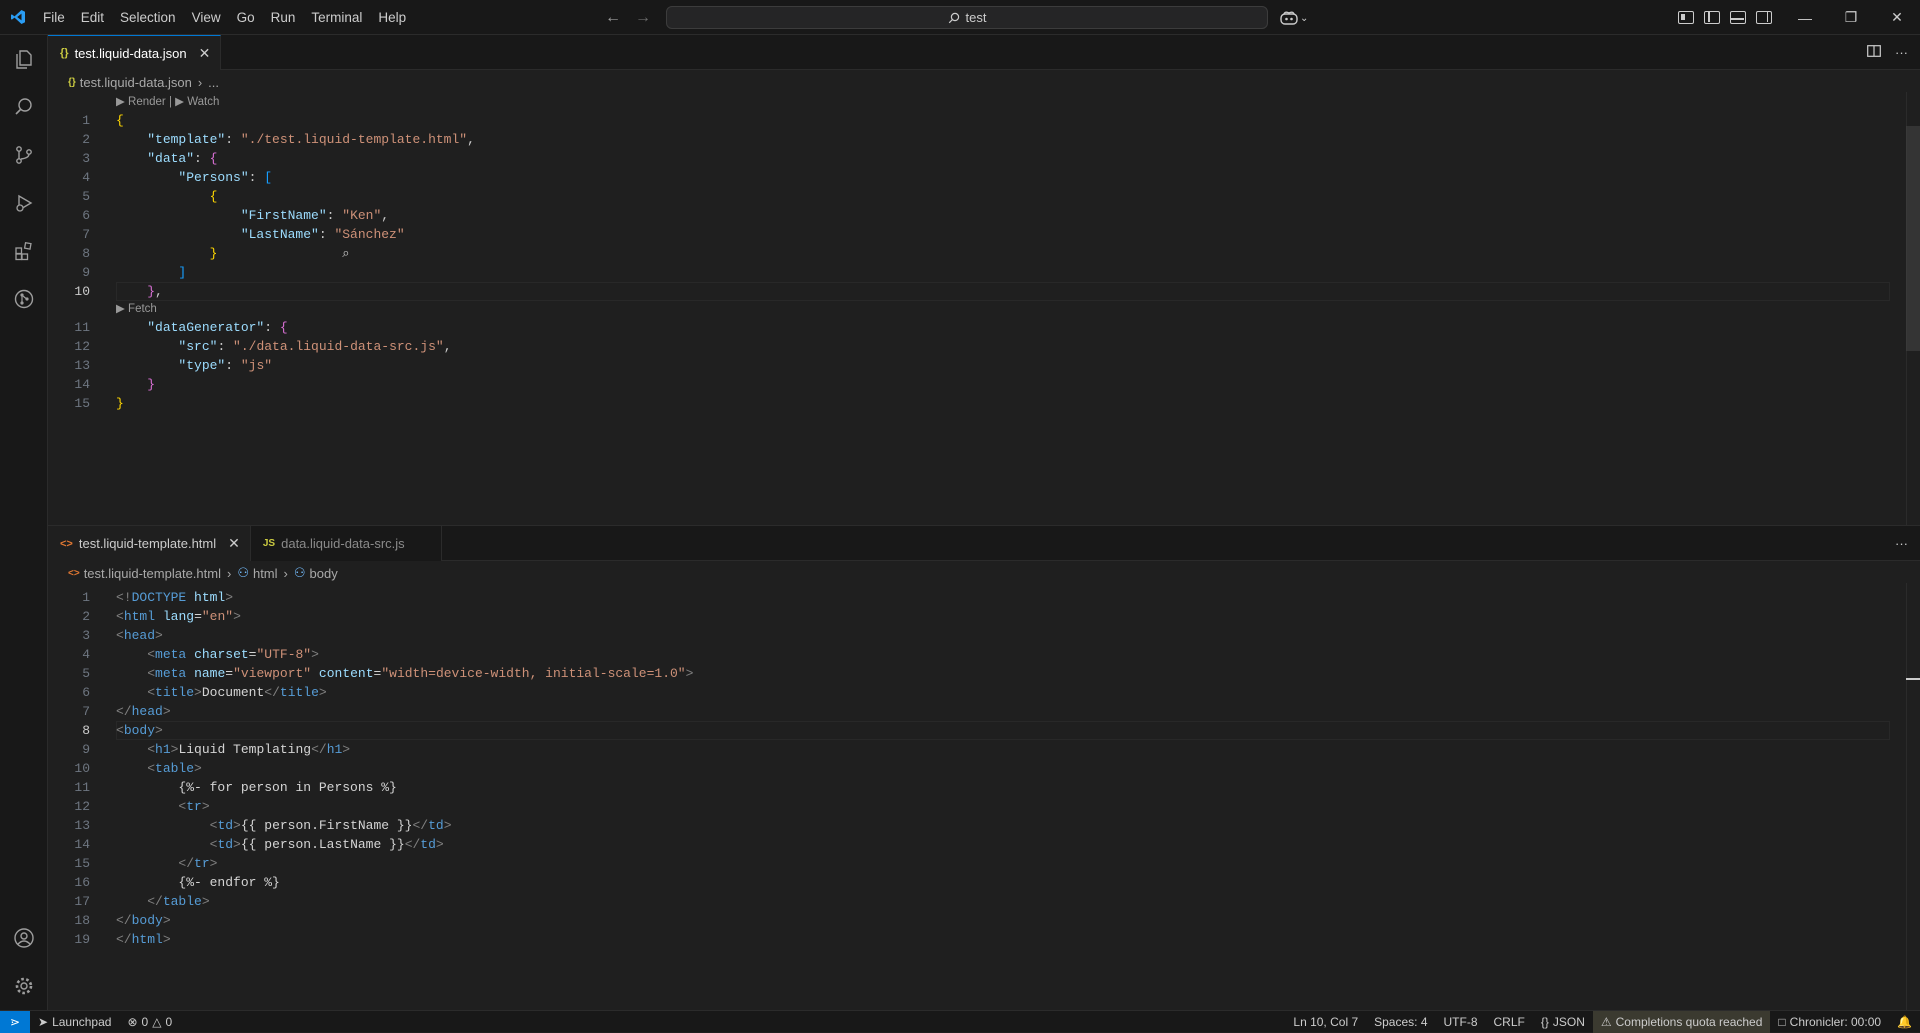  What do you see at coordinates (263, 825) in the screenshot?
I see `code-line: 13 <td>{{ person.FirstName }}</td>` at bounding box center [263, 825].